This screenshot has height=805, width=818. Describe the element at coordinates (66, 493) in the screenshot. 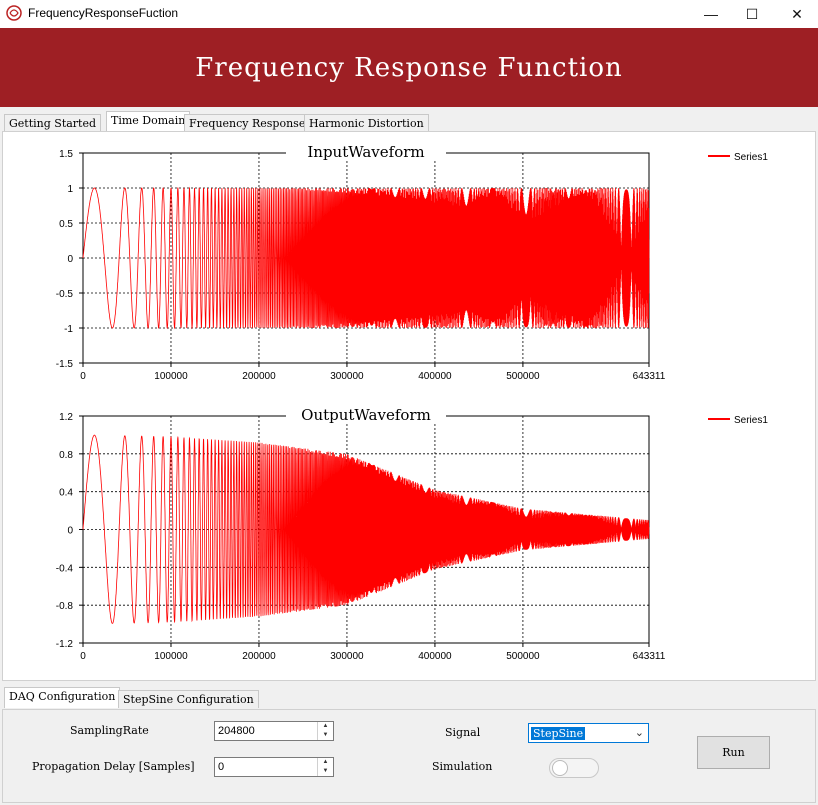

I see `y-tick-label: 0.4` at that location.